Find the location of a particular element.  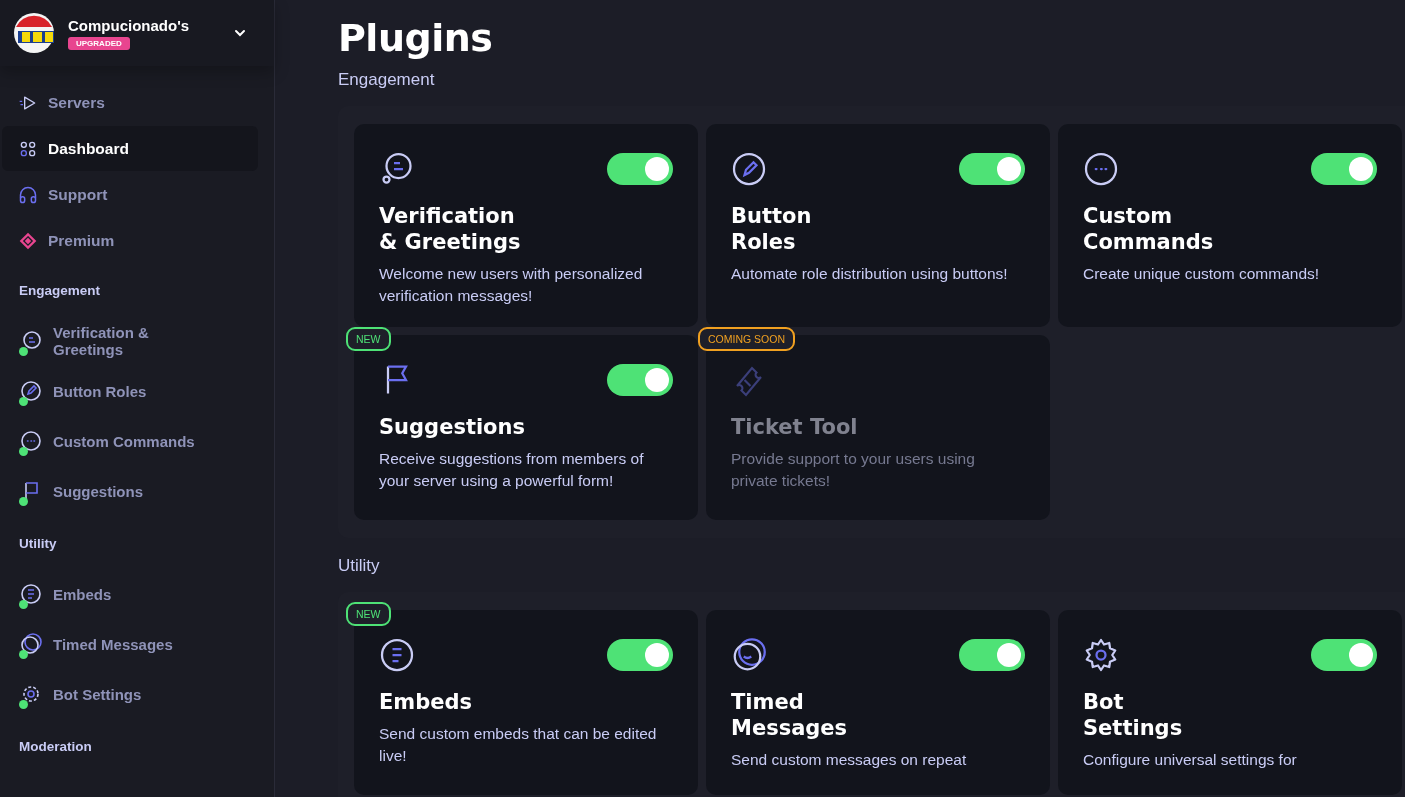

sidebar-item: Verification & Greetings is located at coordinates (137, 341).